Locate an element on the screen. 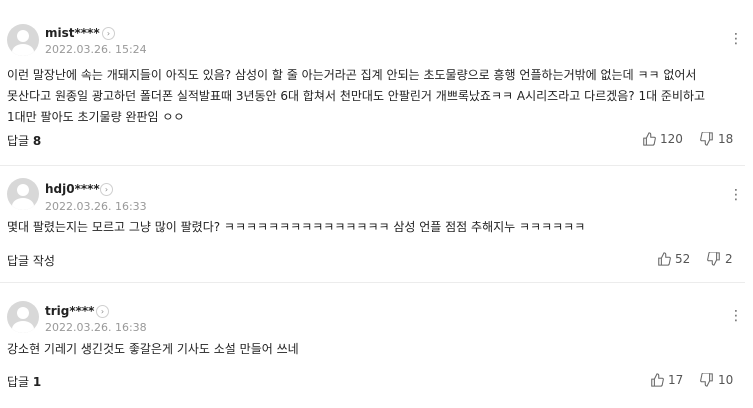 The height and width of the screenshot is (408, 753). comment-nickname: hdj0**** is located at coordinates (72, 189).